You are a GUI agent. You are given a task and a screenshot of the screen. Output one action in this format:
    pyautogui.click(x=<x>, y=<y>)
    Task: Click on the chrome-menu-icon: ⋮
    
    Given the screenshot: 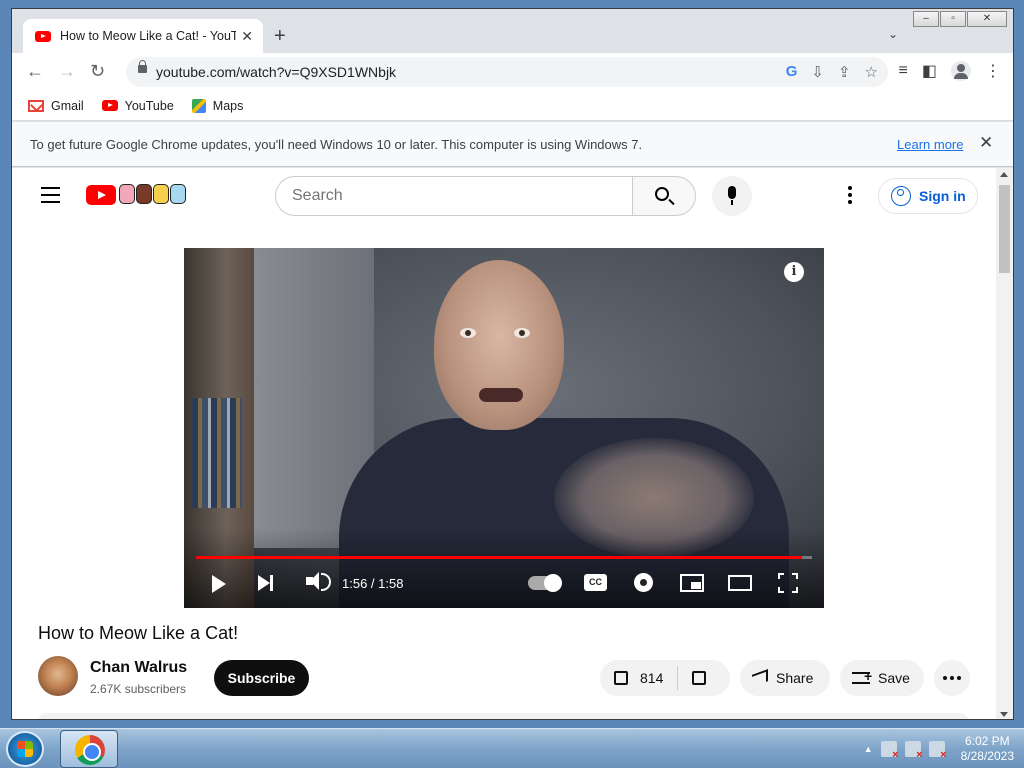 What is the action you would take?
    pyautogui.click(x=993, y=71)
    